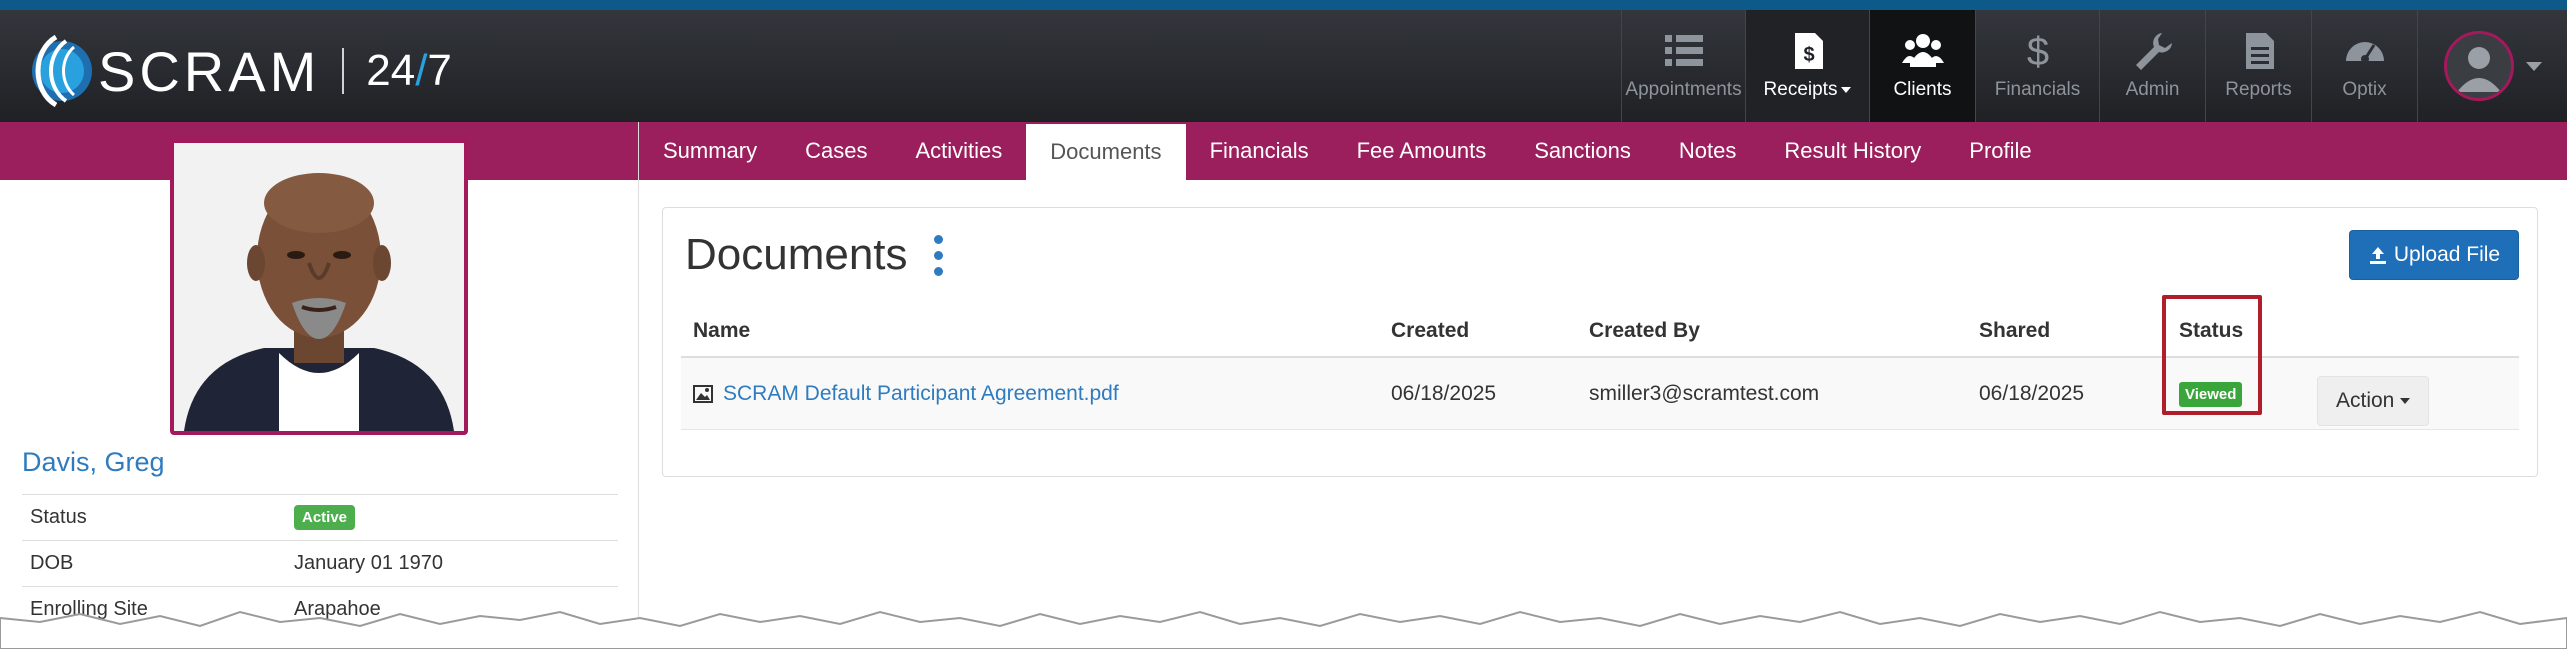 The height and width of the screenshot is (649, 2567). Describe the element at coordinates (369, 563) in the screenshot. I see `detail-value: January 01 1970` at that location.